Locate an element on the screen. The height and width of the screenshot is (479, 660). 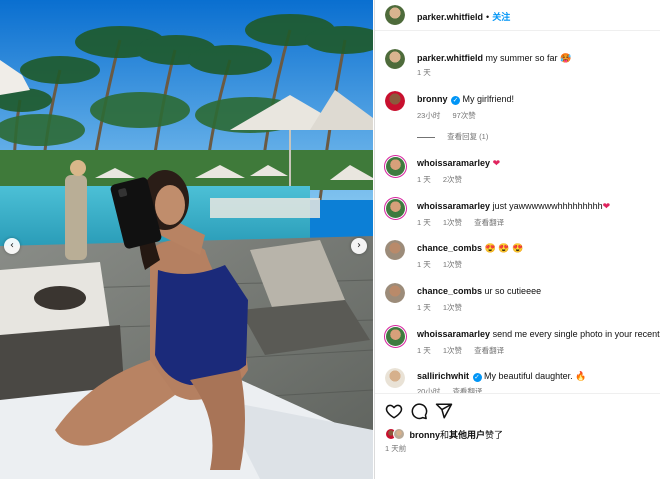
comment-emoji: 🔥 is located at coordinates (581, 376).